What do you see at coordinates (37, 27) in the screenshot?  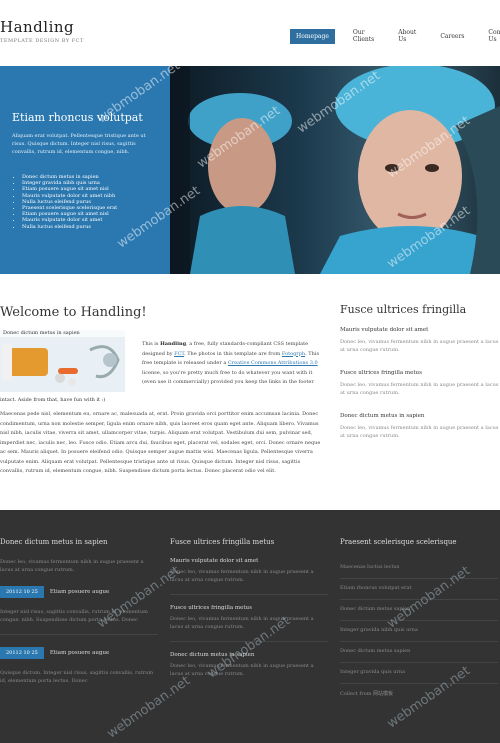 I see `site-logo: Handling` at bounding box center [37, 27].